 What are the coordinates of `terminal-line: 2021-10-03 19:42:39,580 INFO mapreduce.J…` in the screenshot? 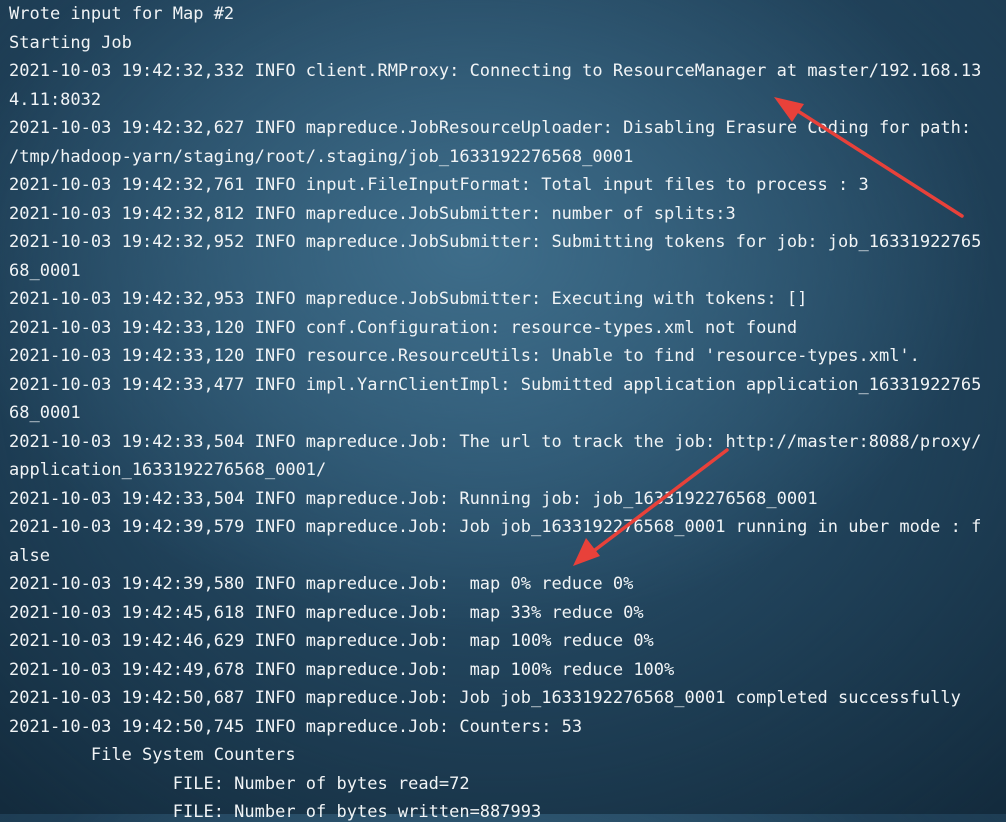 It's located at (321, 584).